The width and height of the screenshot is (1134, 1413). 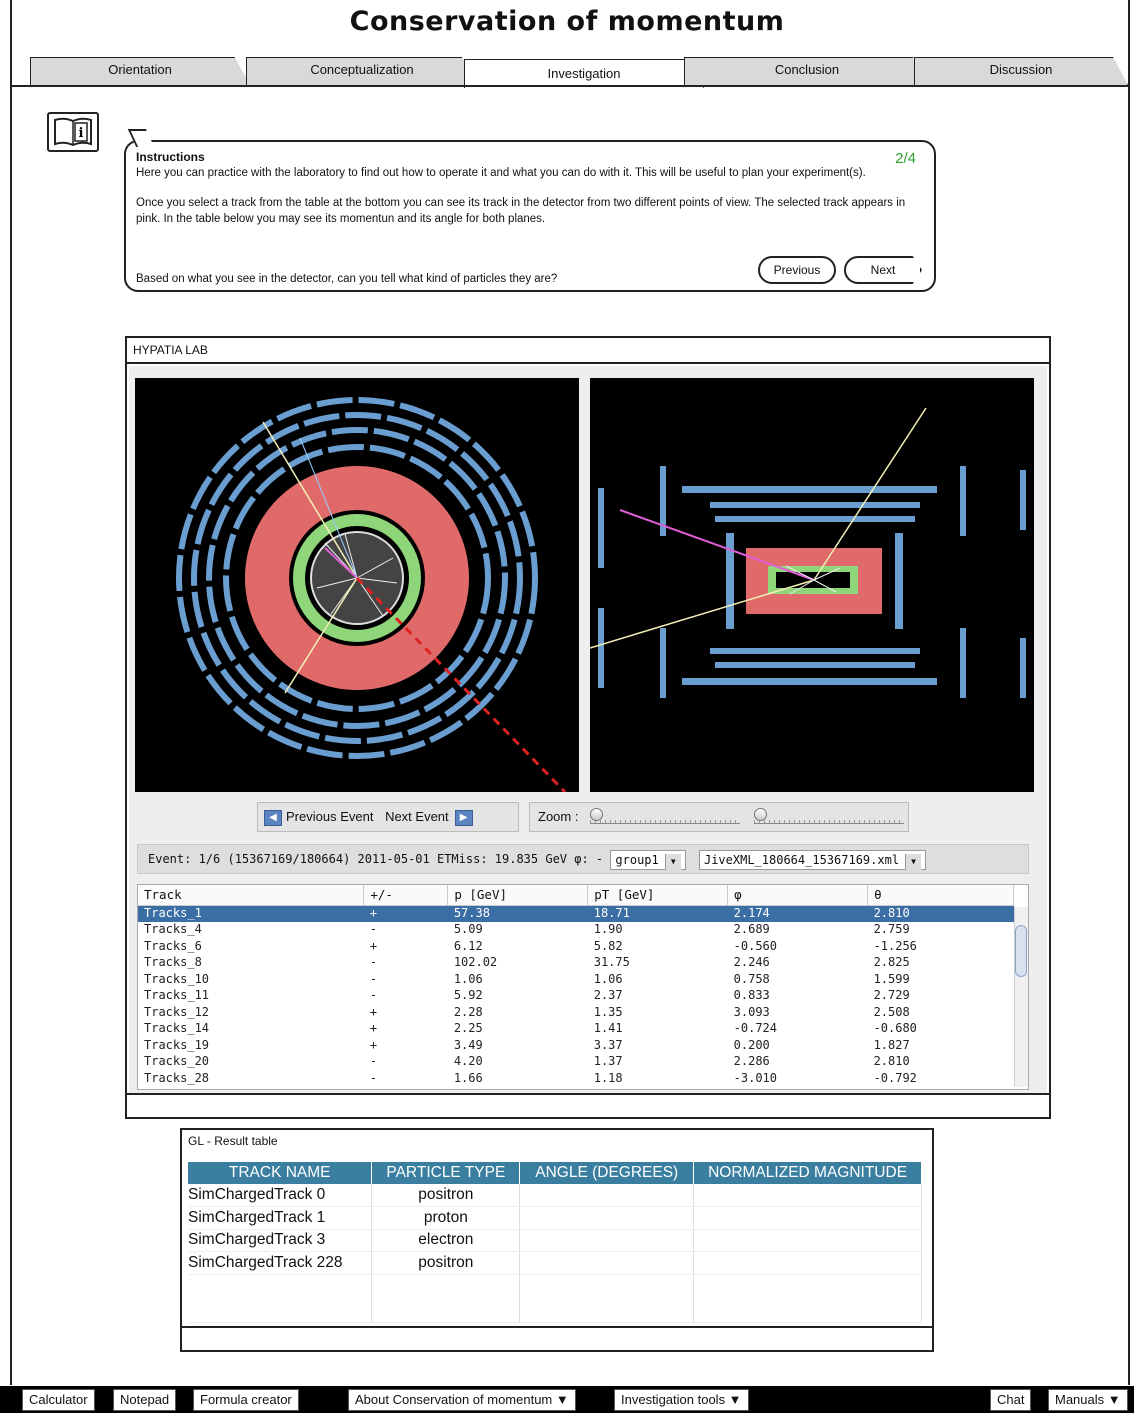 I want to click on tab-conclusion: Conclusion, so click(x=807, y=71).